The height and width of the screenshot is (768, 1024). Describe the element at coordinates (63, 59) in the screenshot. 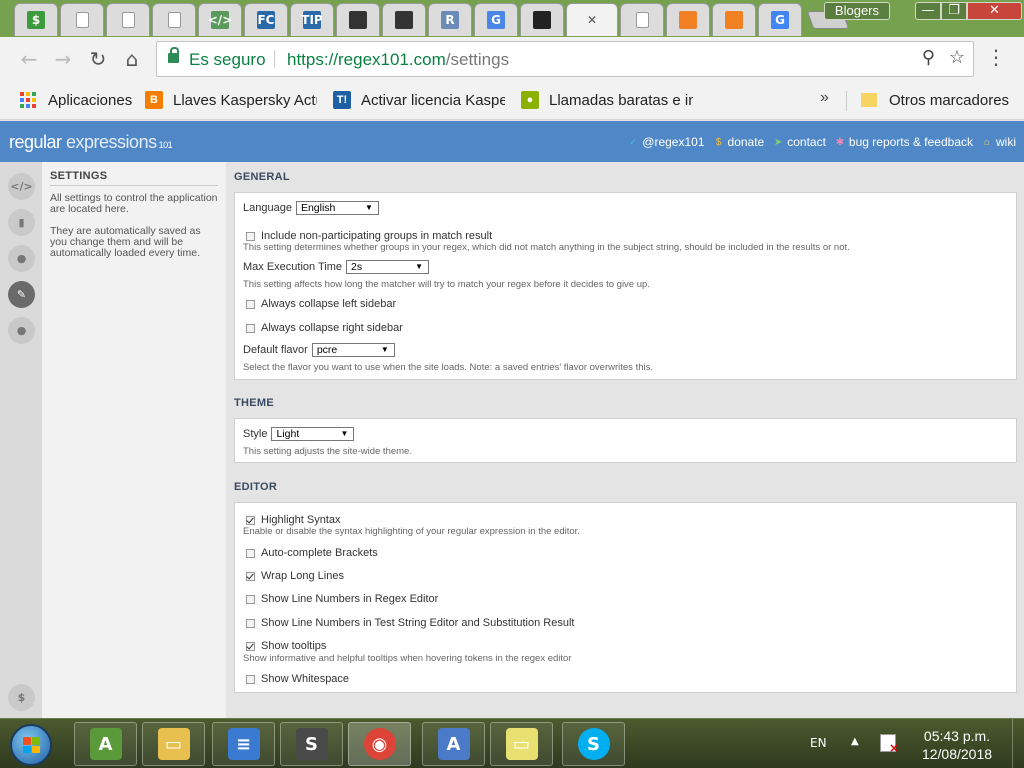

I see `forward-button: →` at that location.